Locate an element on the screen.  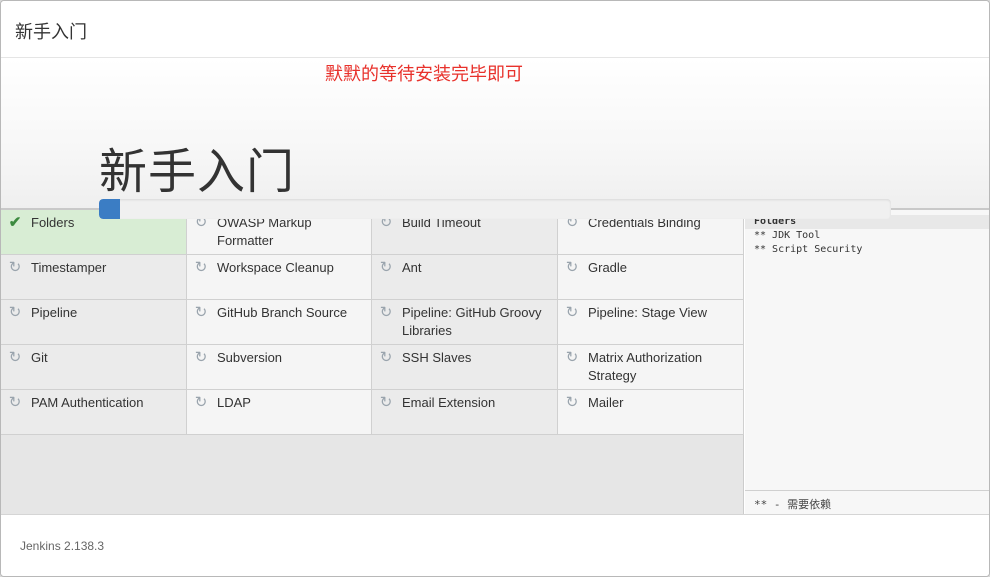
plugin-item: ↻ LDAP is located at coordinates (279, 412).